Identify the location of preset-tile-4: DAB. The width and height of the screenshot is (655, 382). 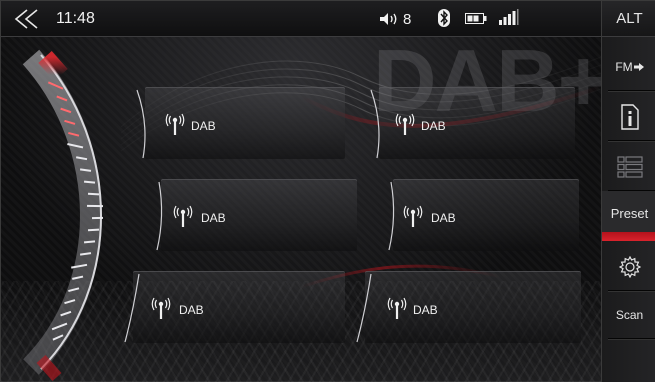
(483, 215).